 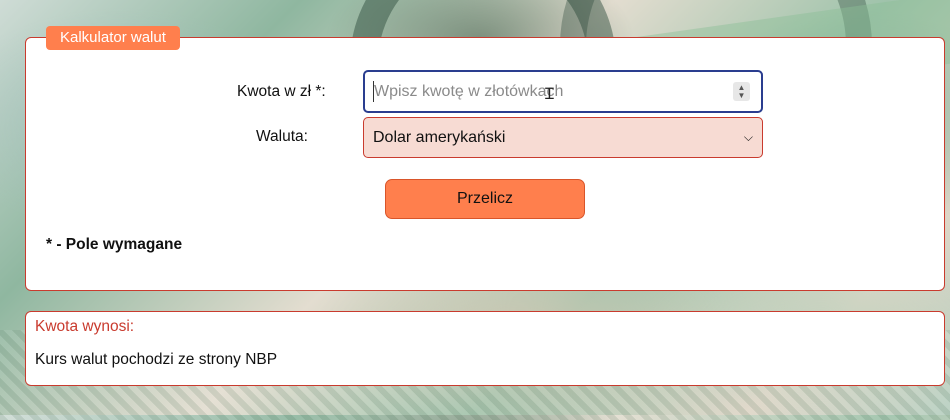 I want to click on exchange-rate-source-note: Kurs walut pochodzi ze strony NBP, so click(x=156, y=359).